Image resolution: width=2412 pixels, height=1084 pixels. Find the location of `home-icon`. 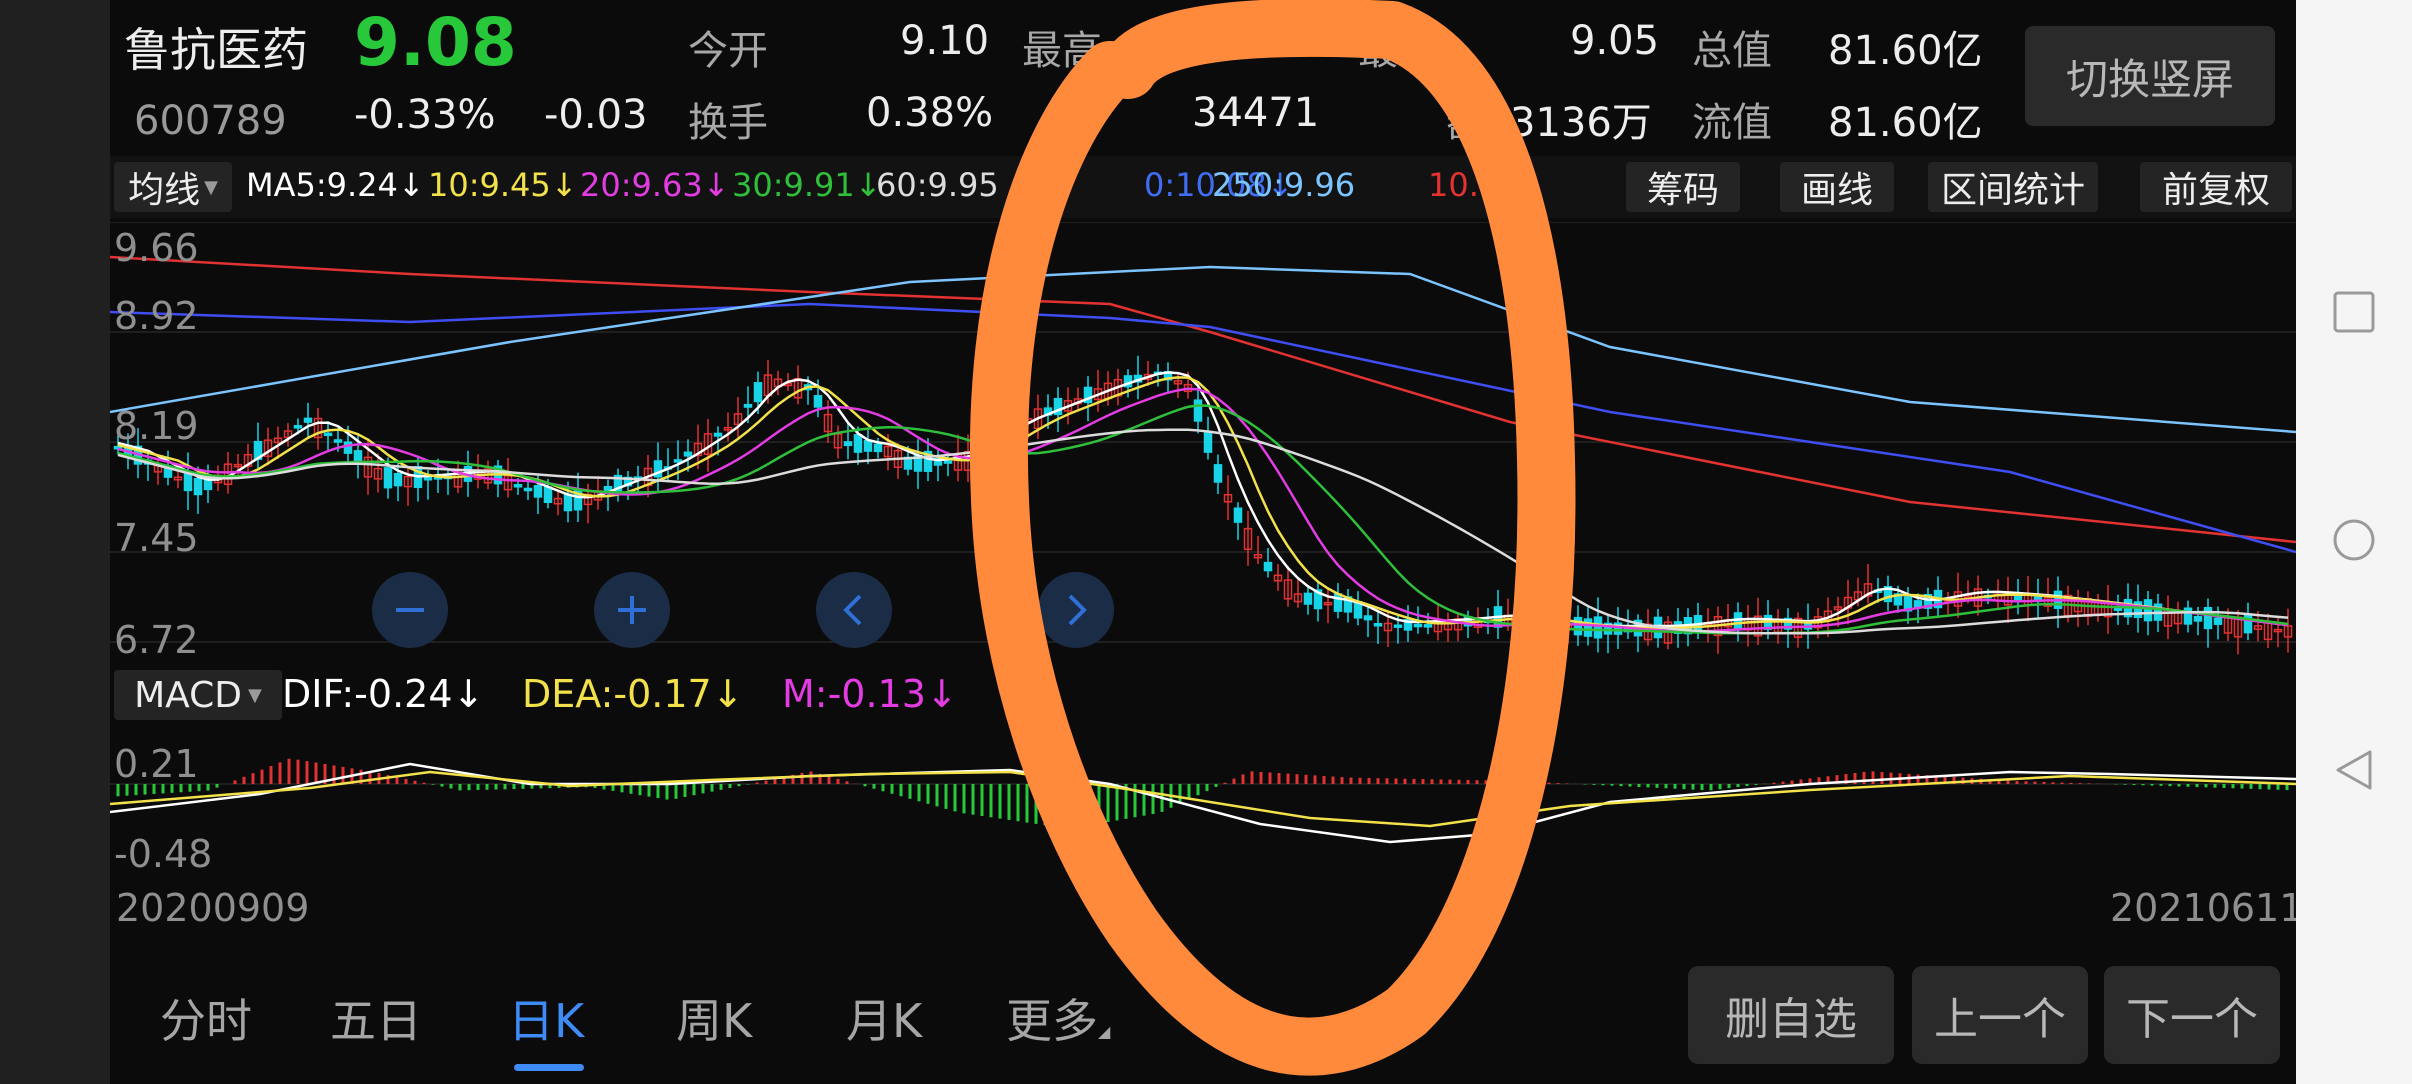

home-icon is located at coordinates (2354, 540).